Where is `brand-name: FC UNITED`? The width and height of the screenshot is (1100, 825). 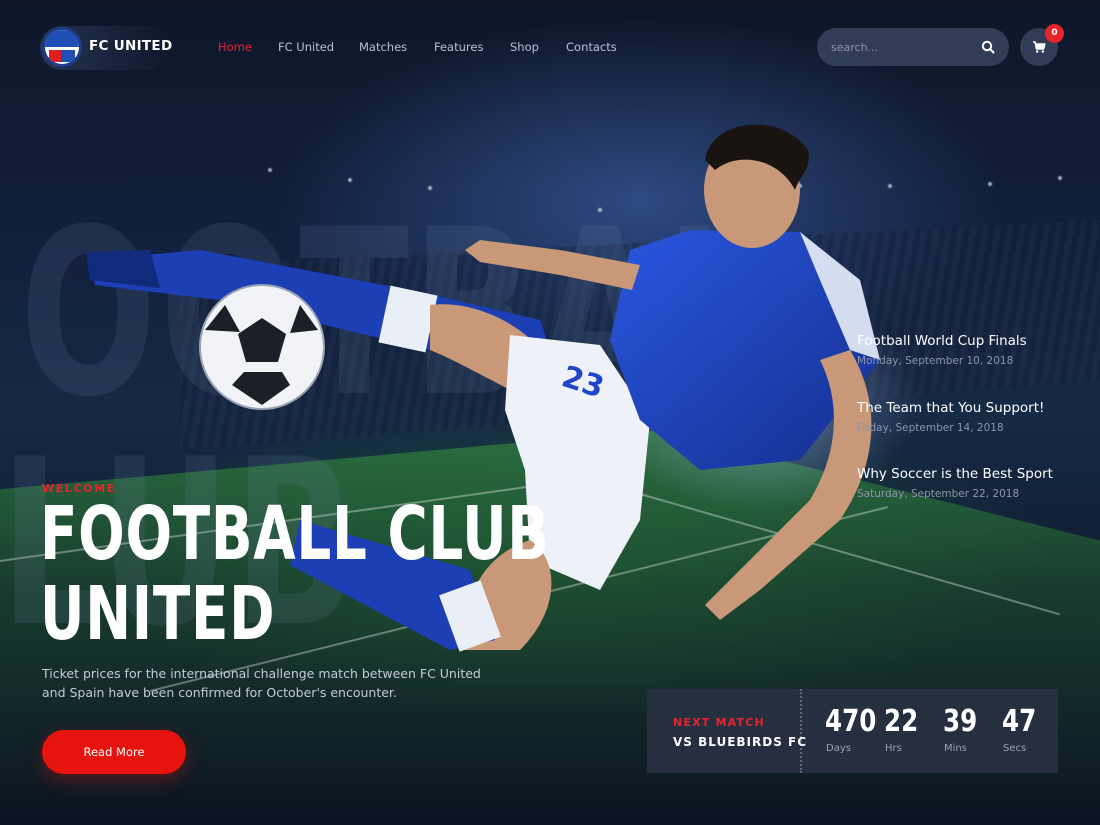
brand-name: FC UNITED is located at coordinates (130, 46).